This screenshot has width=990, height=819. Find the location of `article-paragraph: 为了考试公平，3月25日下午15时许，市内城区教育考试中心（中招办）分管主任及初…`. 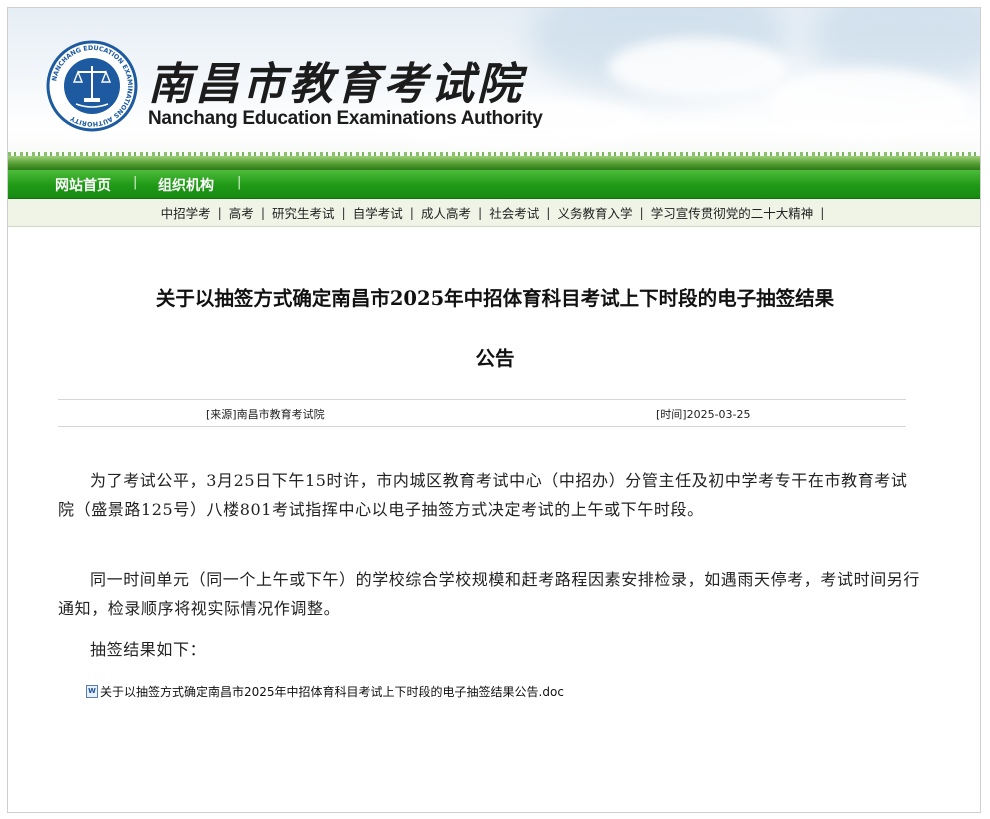

article-paragraph: 为了考试公平，3月25日下午15时许，市内城区教育考试中心（中招办）分管主任及初… is located at coordinates (483, 495).